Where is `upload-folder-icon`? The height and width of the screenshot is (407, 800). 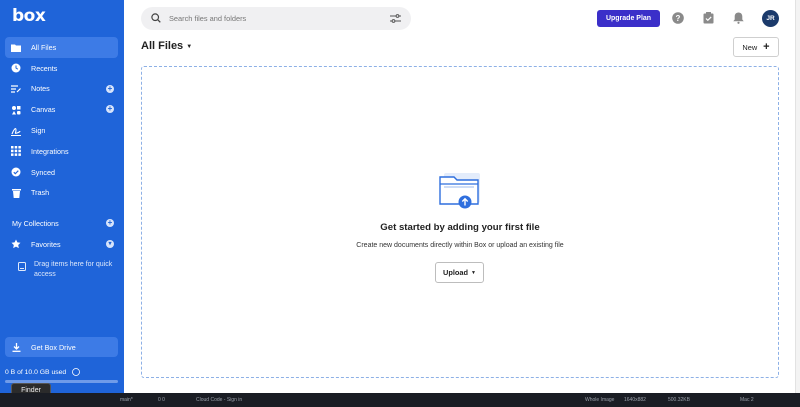 upload-folder-icon is located at coordinates (460, 192).